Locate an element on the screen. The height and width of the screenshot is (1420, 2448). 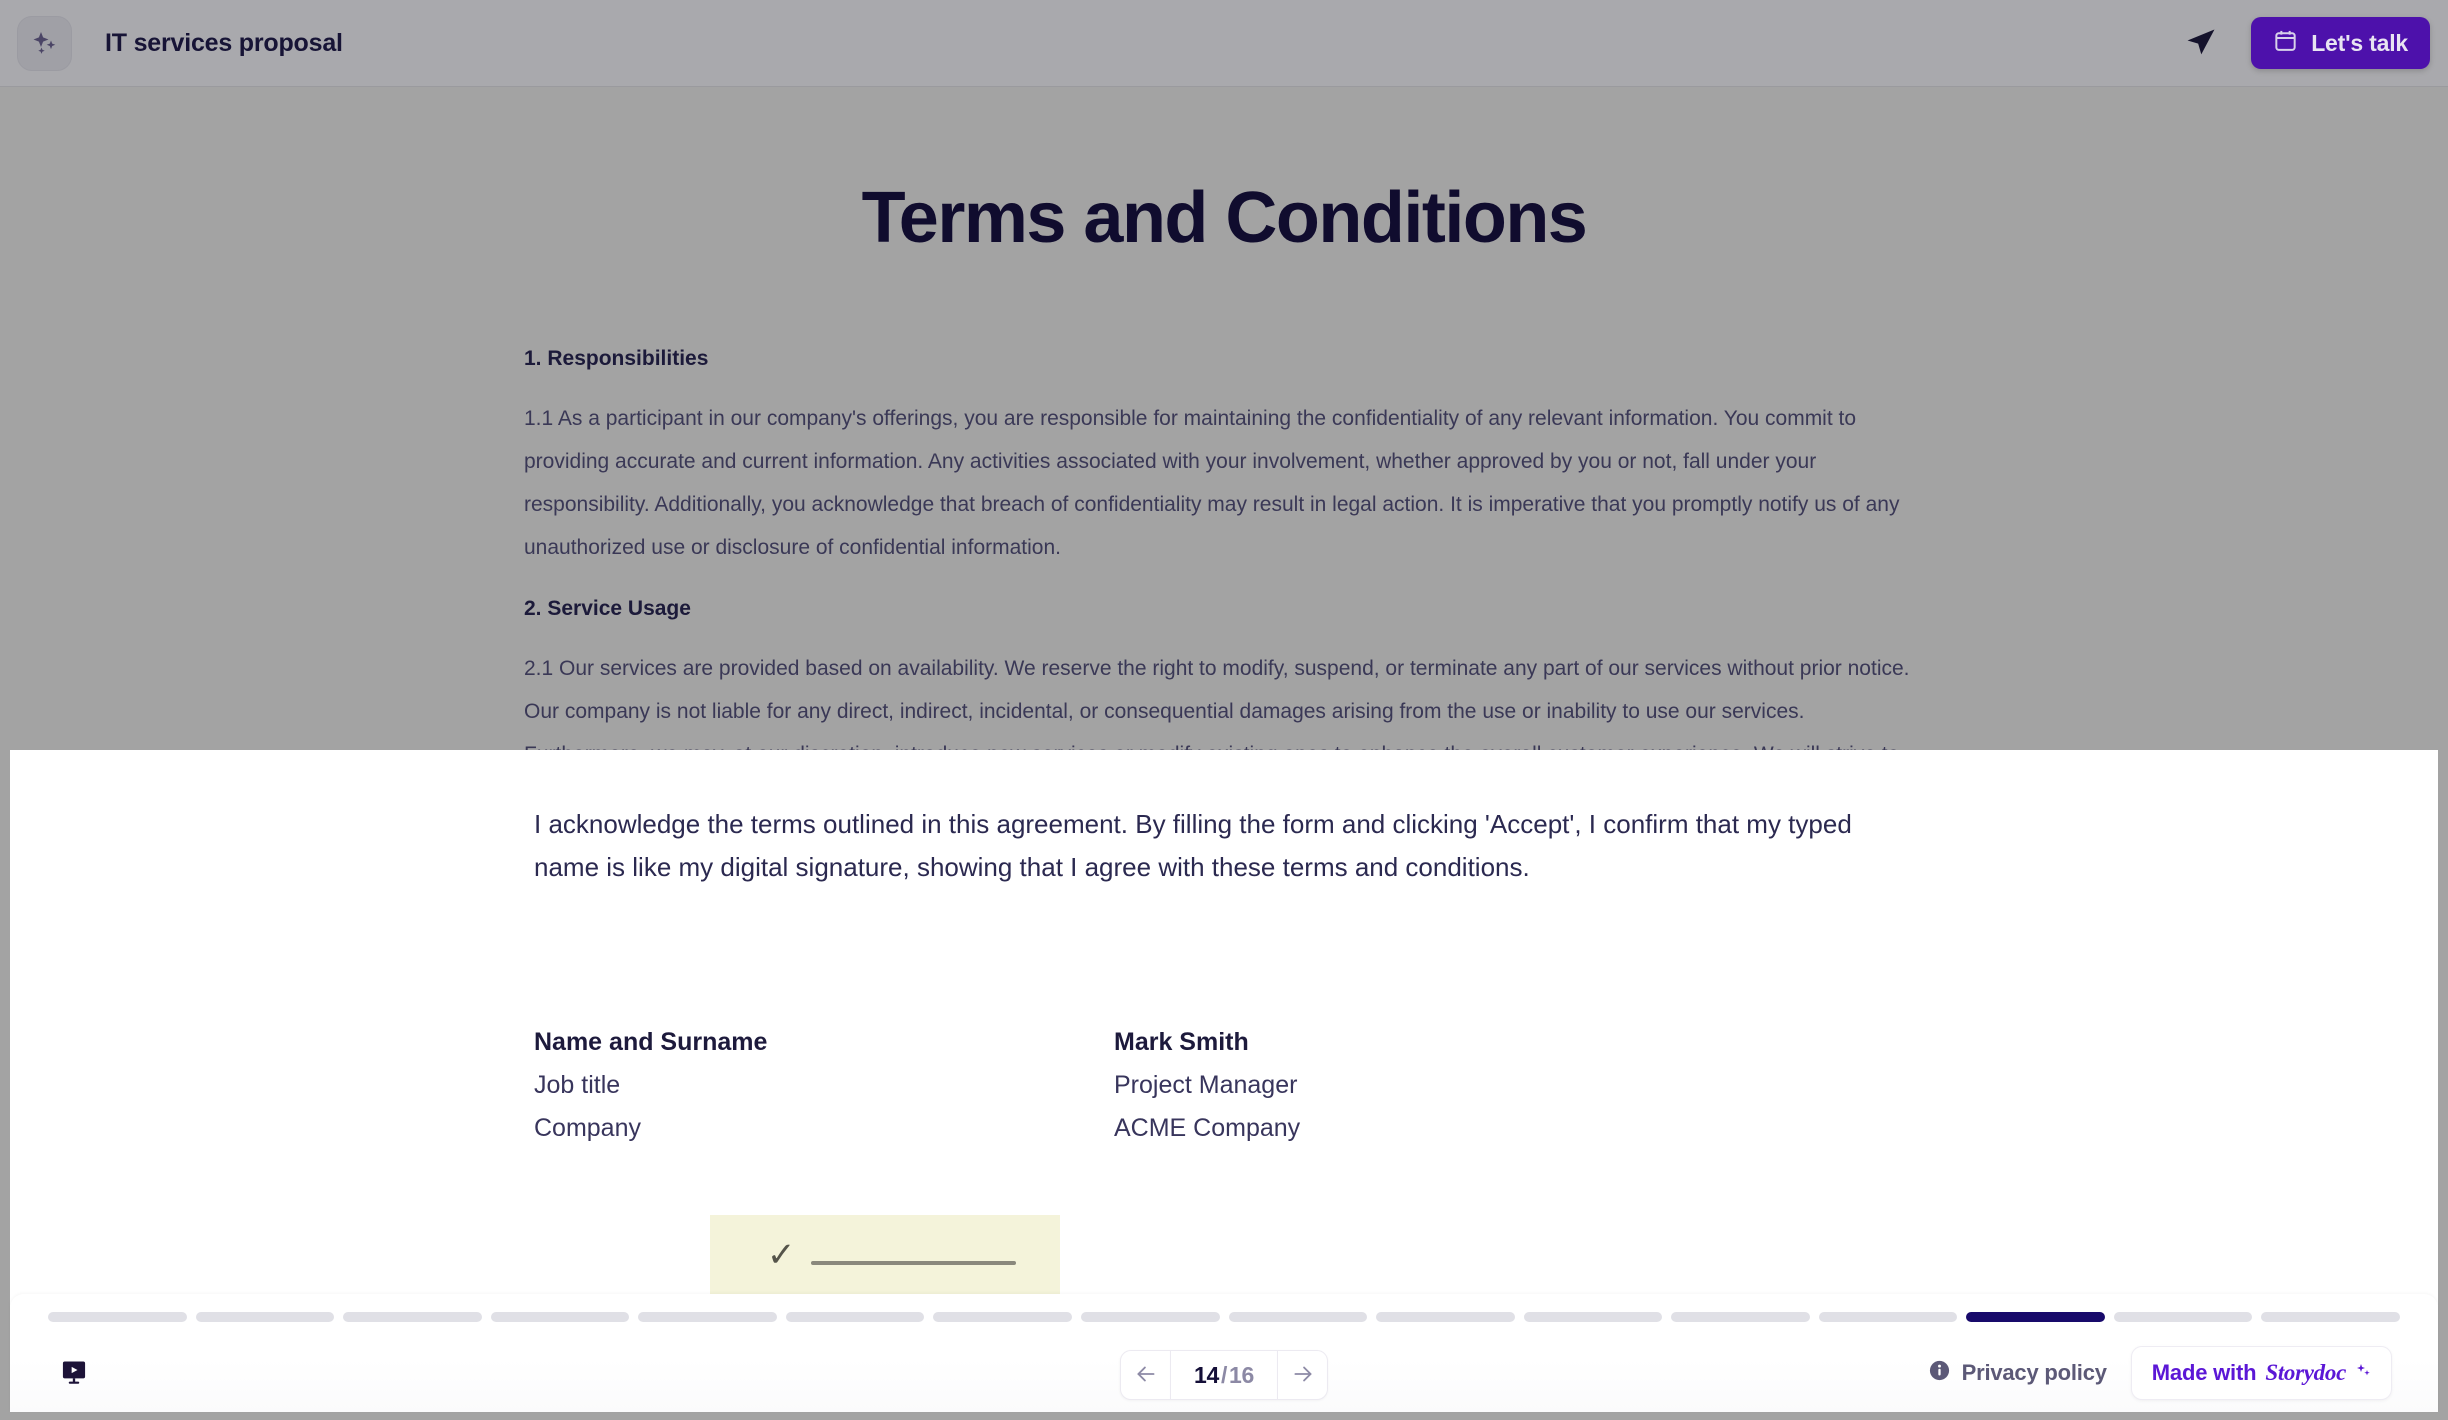
page-indicator: 14 / 16 is located at coordinates (1224, 1375).